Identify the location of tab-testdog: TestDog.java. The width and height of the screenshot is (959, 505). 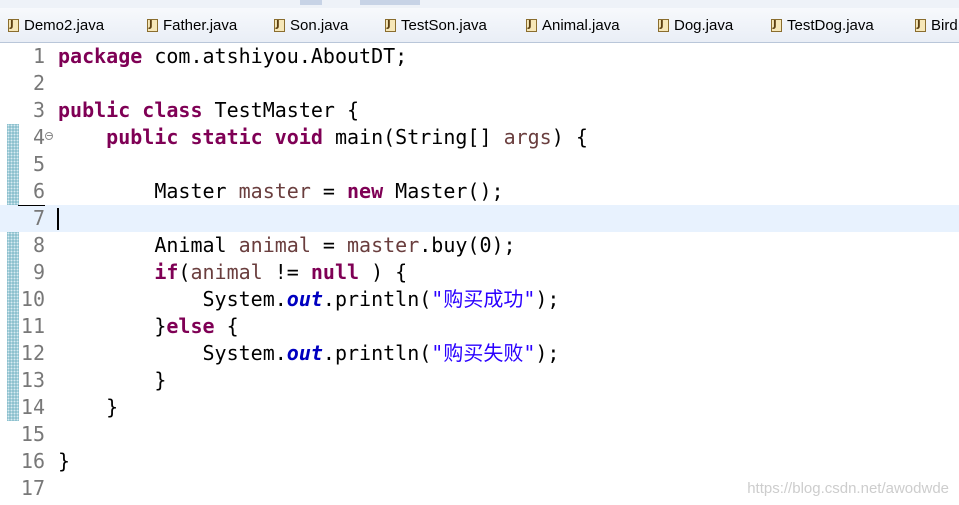
(822, 25).